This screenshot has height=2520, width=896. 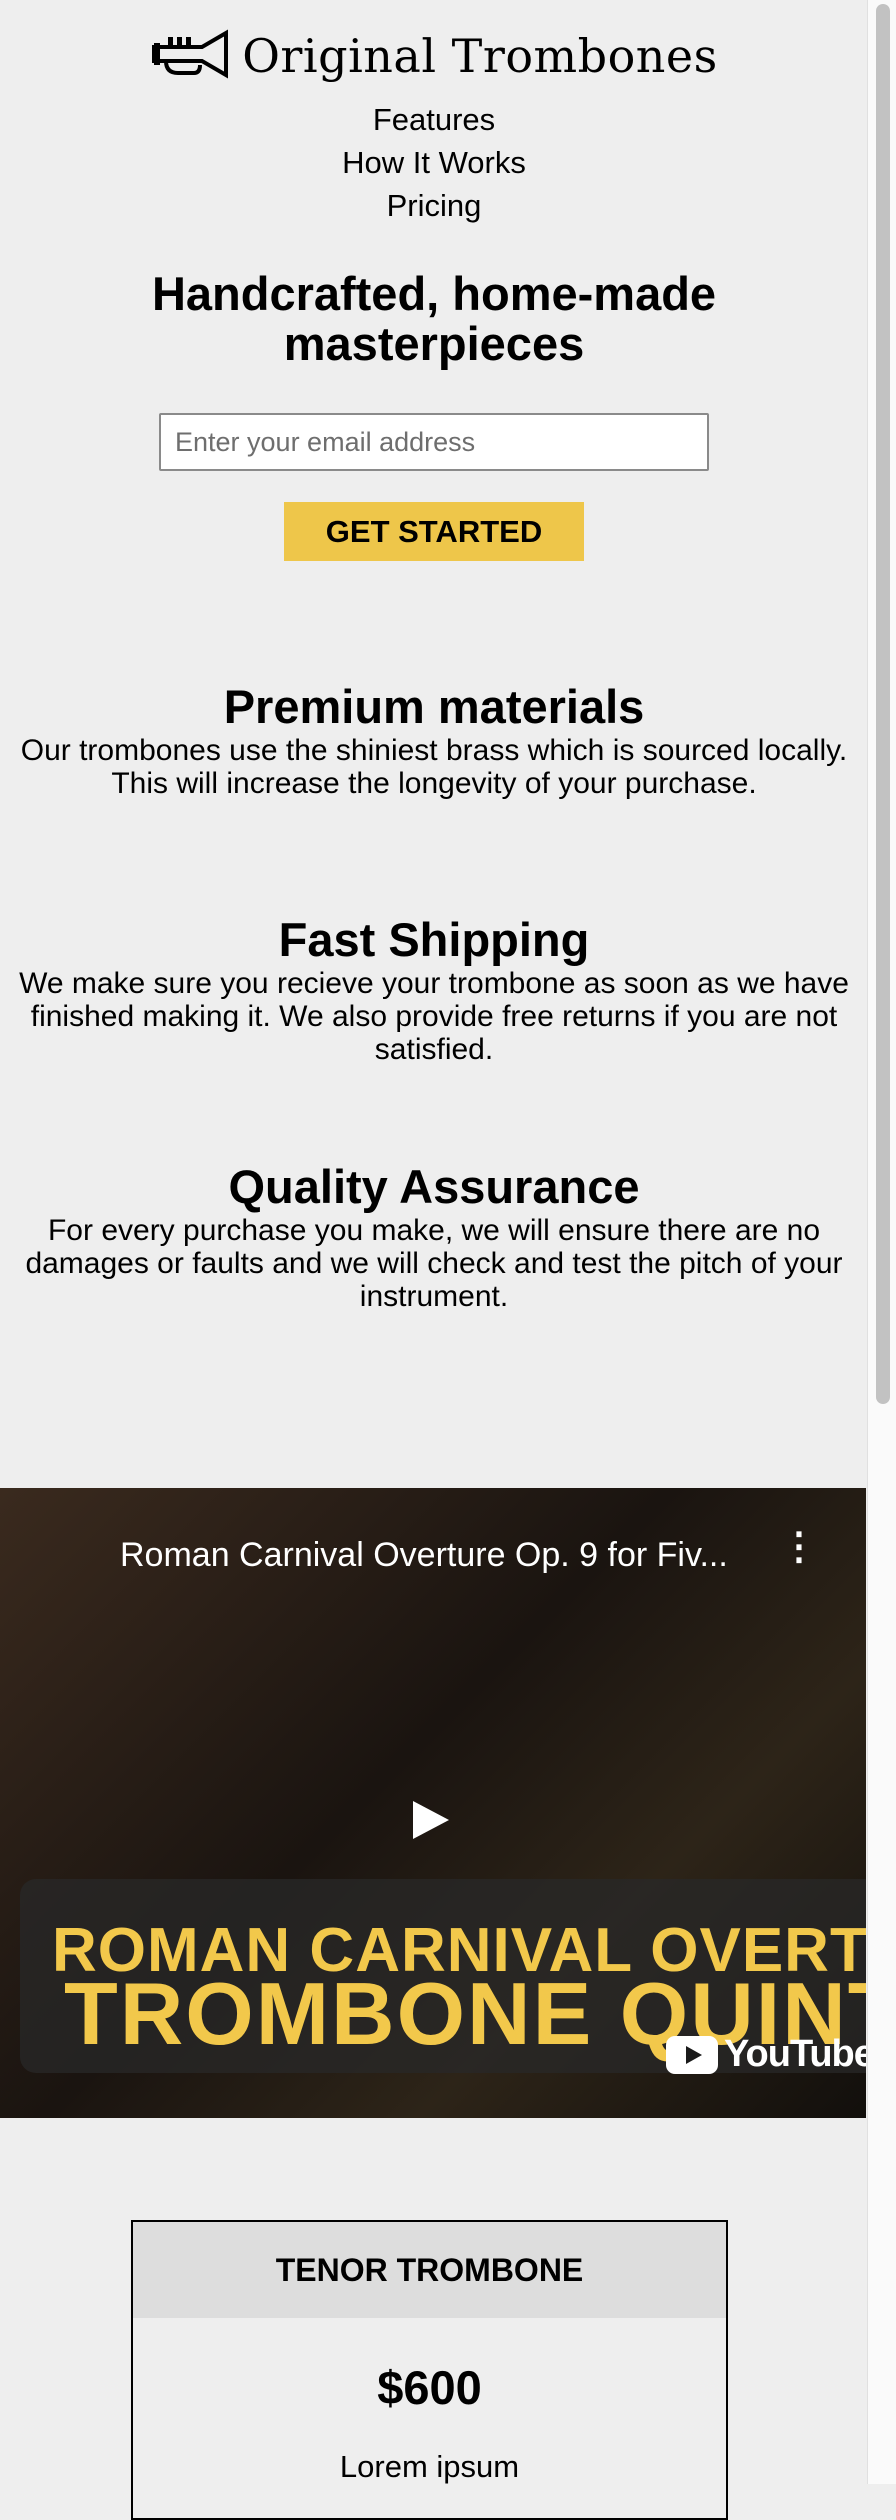 What do you see at coordinates (434, 119) in the screenshot?
I see `nav-link-features: Features` at bounding box center [434, 119].